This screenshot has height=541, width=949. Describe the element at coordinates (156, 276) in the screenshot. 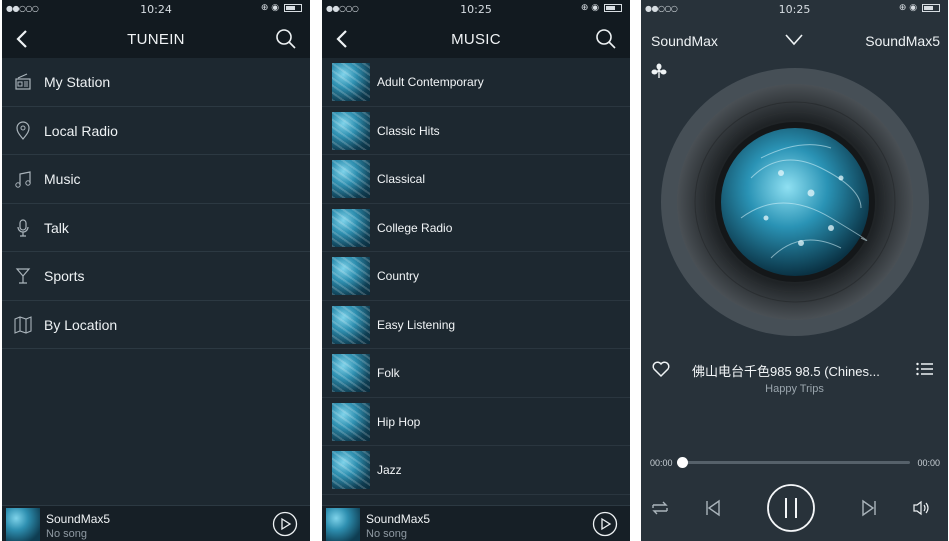

I see `menu-item-sports: Sports` at that location.